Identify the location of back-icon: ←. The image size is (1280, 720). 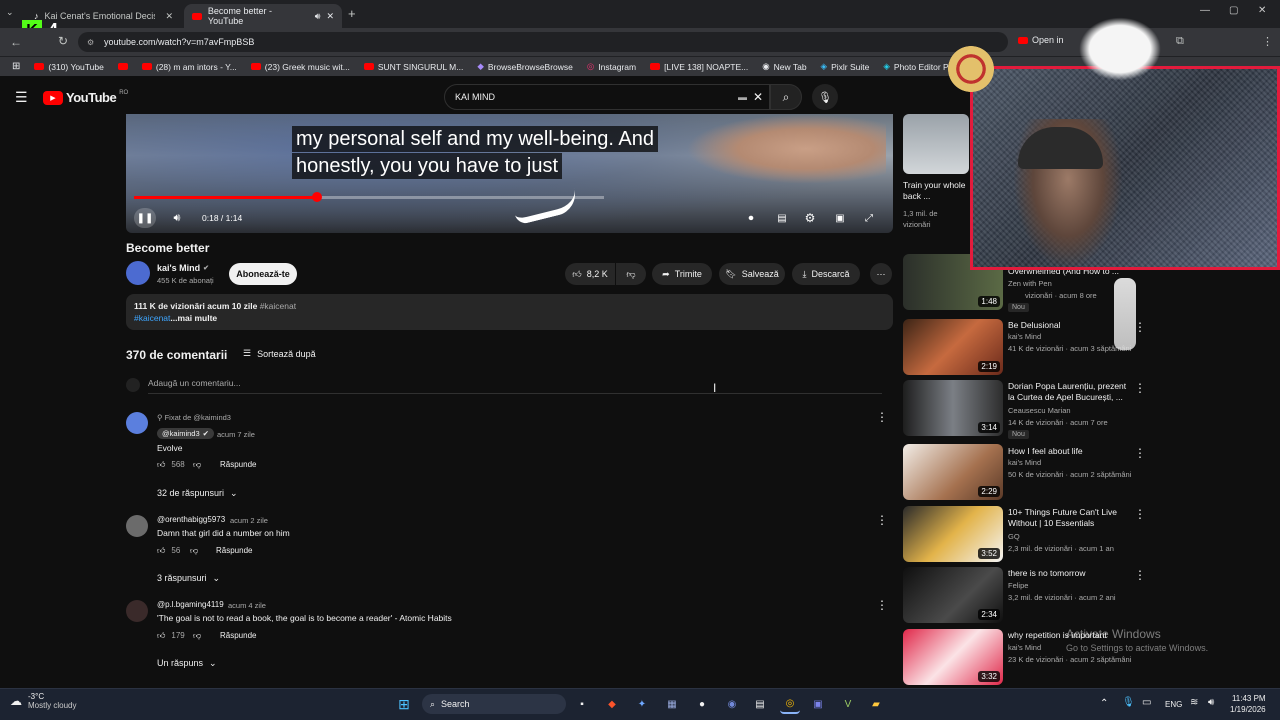
(16, 42).